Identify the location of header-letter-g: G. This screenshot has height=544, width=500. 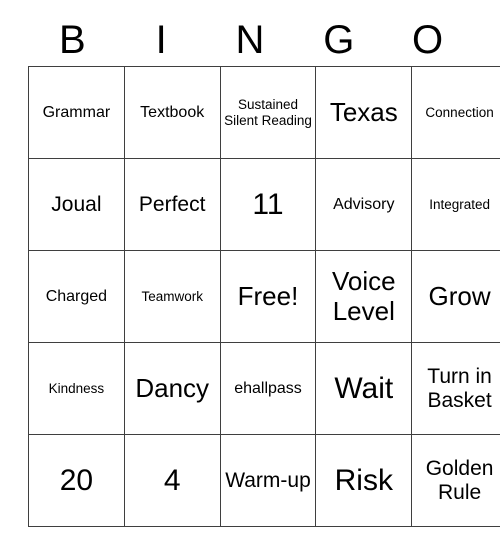
(339, 40).